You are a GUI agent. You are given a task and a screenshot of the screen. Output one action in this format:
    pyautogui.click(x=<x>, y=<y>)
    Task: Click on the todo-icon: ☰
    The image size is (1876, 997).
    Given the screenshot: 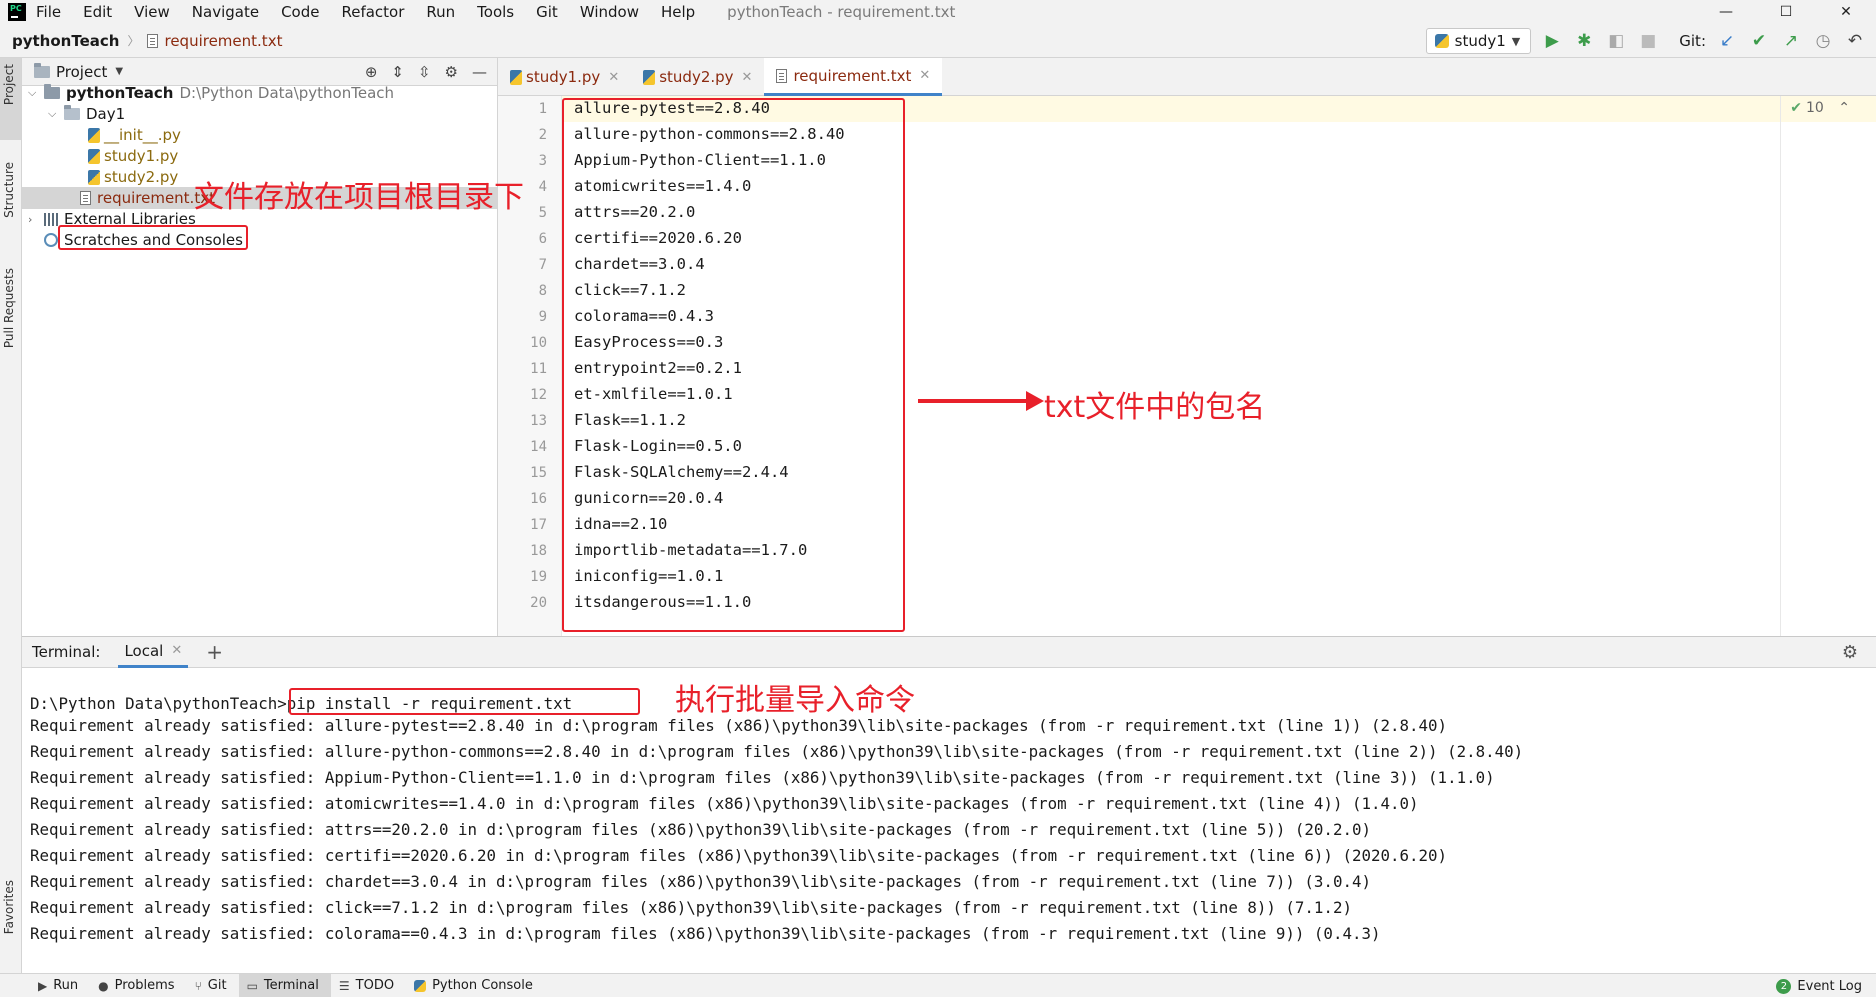 What is the action you would take?
    pyautogui.click(x=344, y=985)
    